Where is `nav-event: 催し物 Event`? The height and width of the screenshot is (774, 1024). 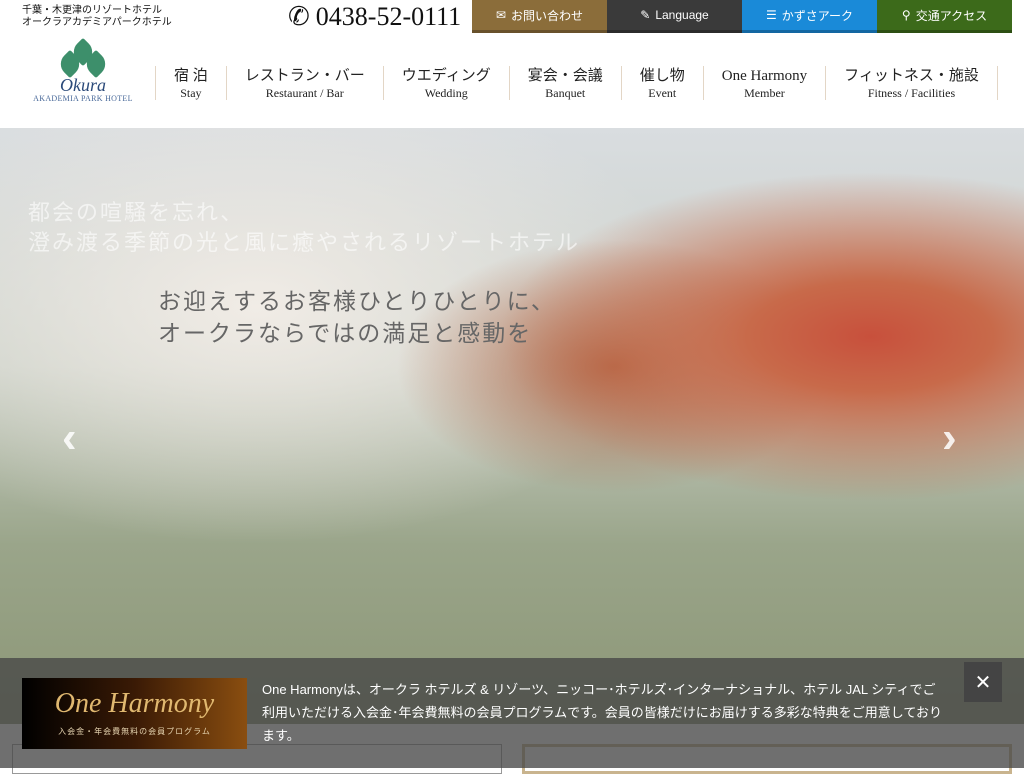 nav-event: 催し物 Event is located at coordinates (663, 83).